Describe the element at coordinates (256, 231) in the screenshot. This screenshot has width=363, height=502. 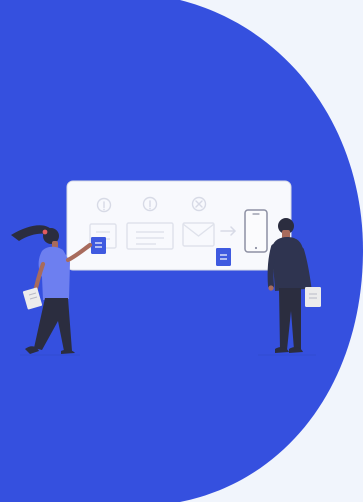
I see `phone-icon` at that location.